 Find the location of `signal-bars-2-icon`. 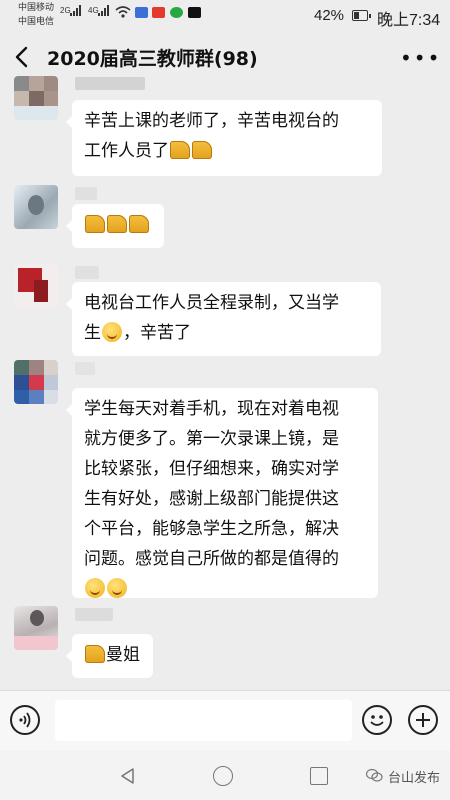

signal-bars-2-icon is located at coordinates (105, 10).